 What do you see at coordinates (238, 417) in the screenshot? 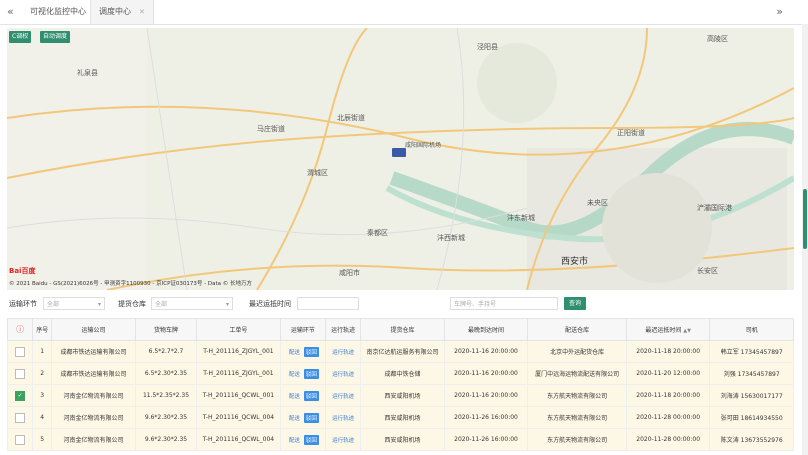
I see `row-order: T-H_201116_QCWL_004` at bounding box center [238, 417].